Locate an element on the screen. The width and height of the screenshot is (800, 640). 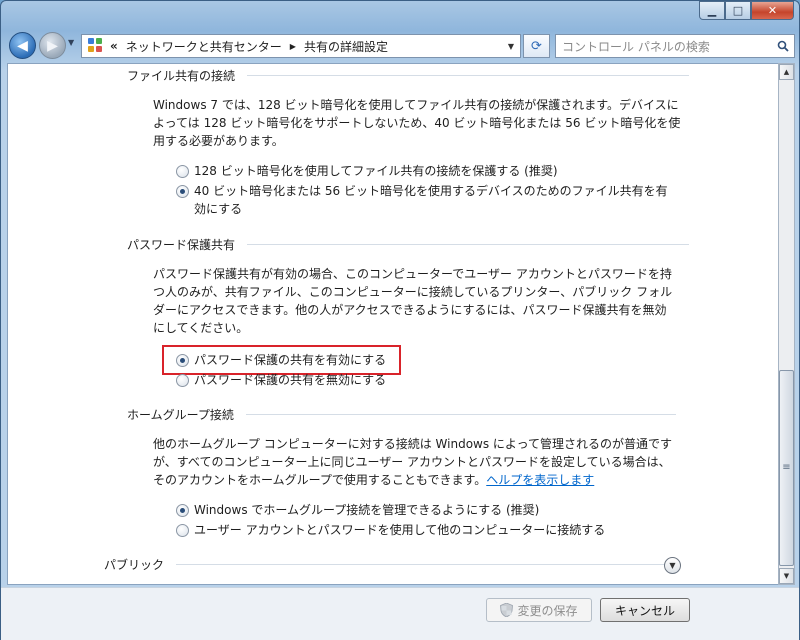
address-bar: « ネットワークと共有センター ▶ 共有の詳細設定 ▼ is located at coordinates (301, 46).